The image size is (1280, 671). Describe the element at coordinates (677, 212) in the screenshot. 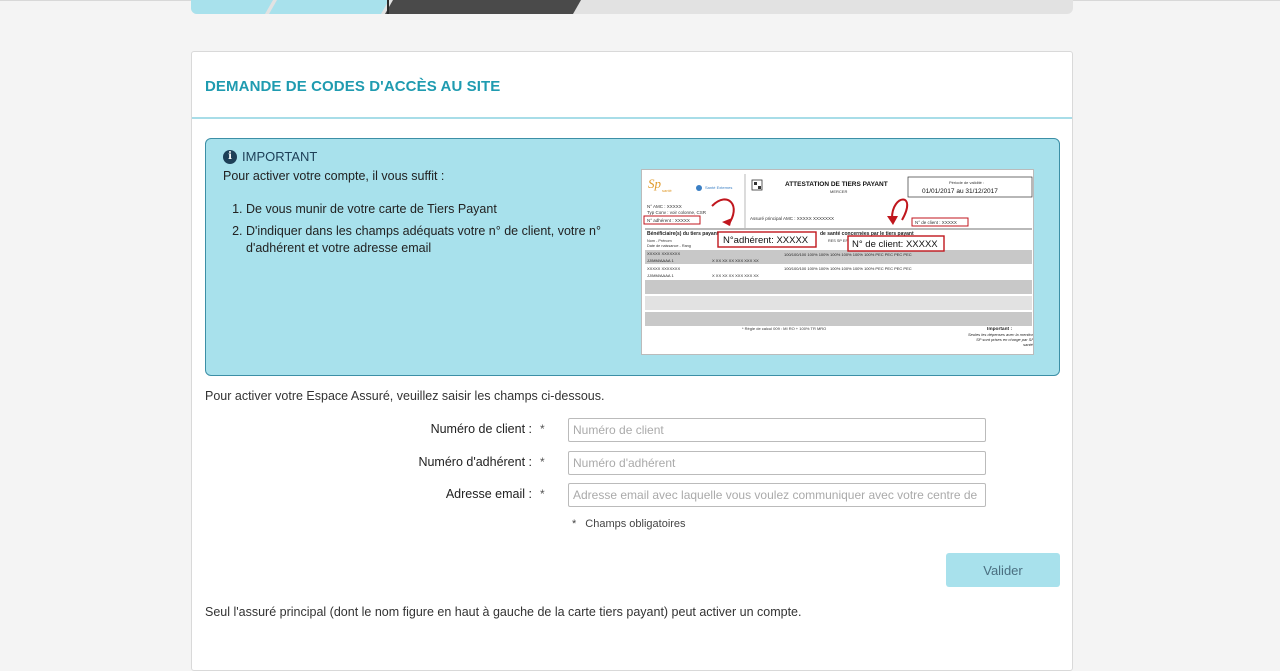

I see `card-typ-conv: Typ Conv : voir colonne, CSR` at that location.